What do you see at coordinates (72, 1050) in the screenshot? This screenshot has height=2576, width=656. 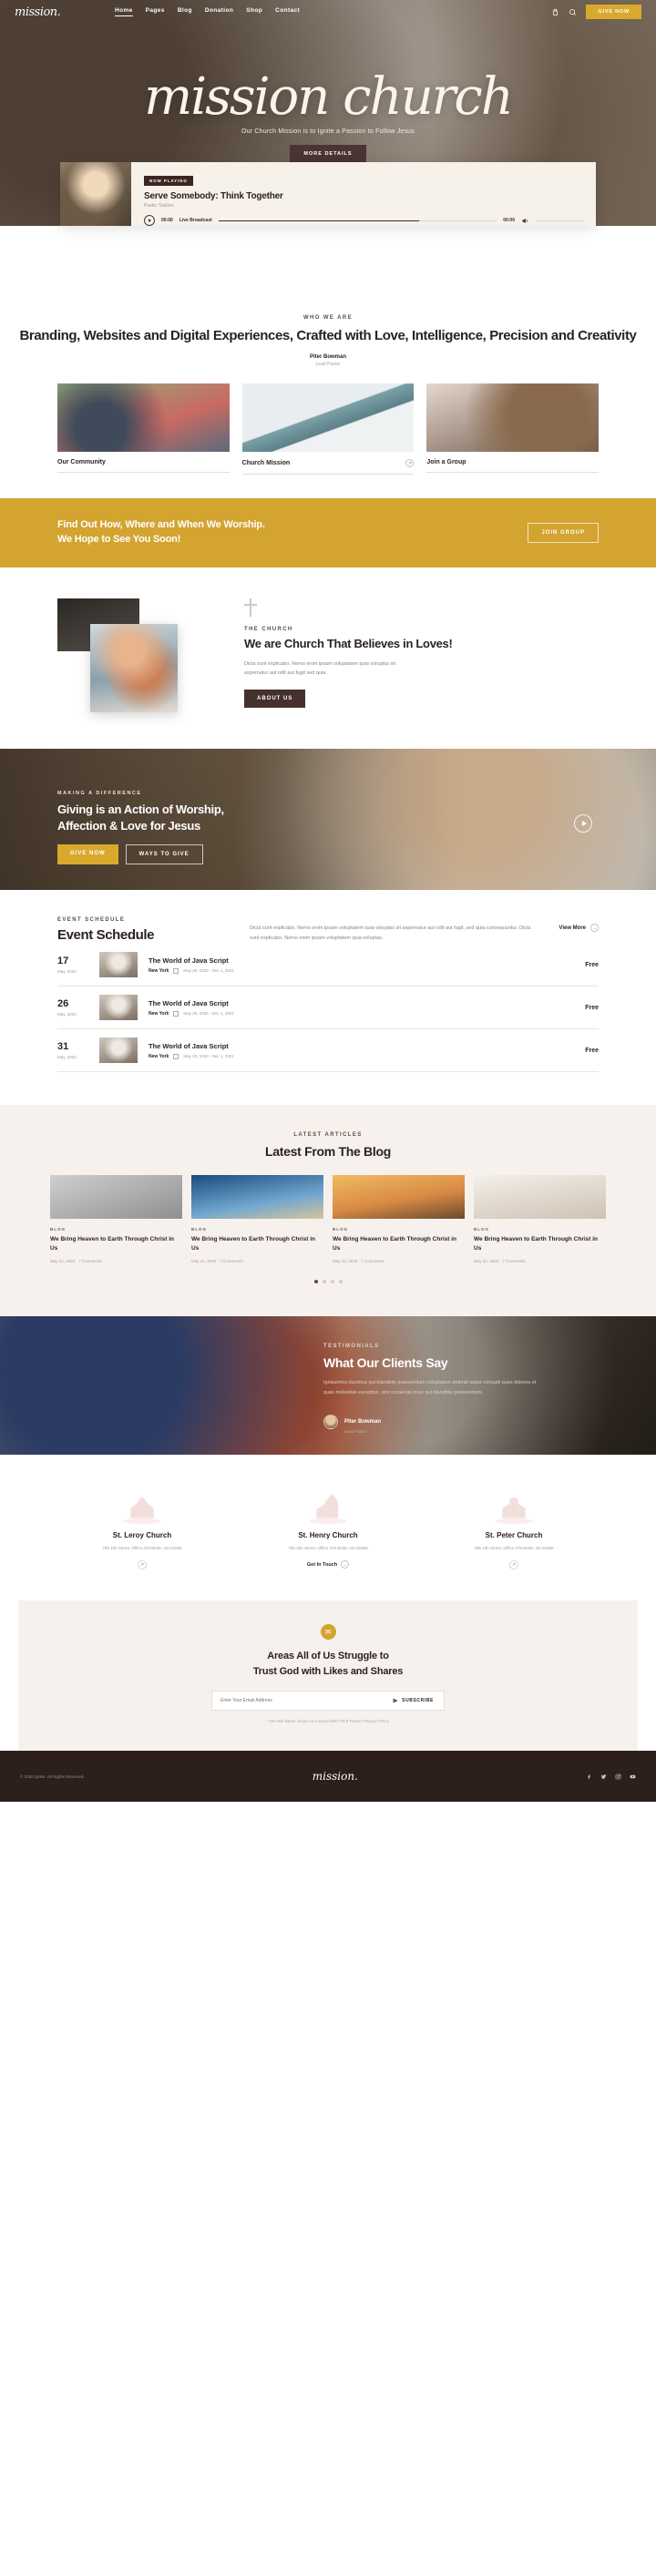 I see `event-date: 31 May, 2020` at bounding box center [72, 1050].